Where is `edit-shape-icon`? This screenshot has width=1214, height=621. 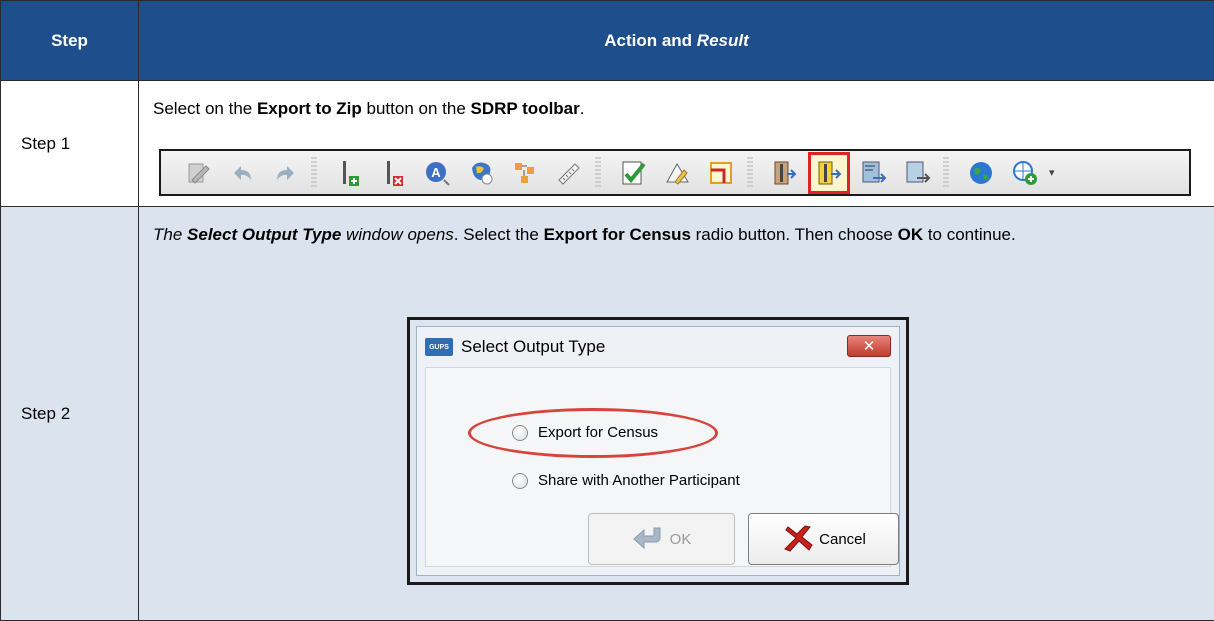
edit-shape-icon is located at coordinates (677, 173).